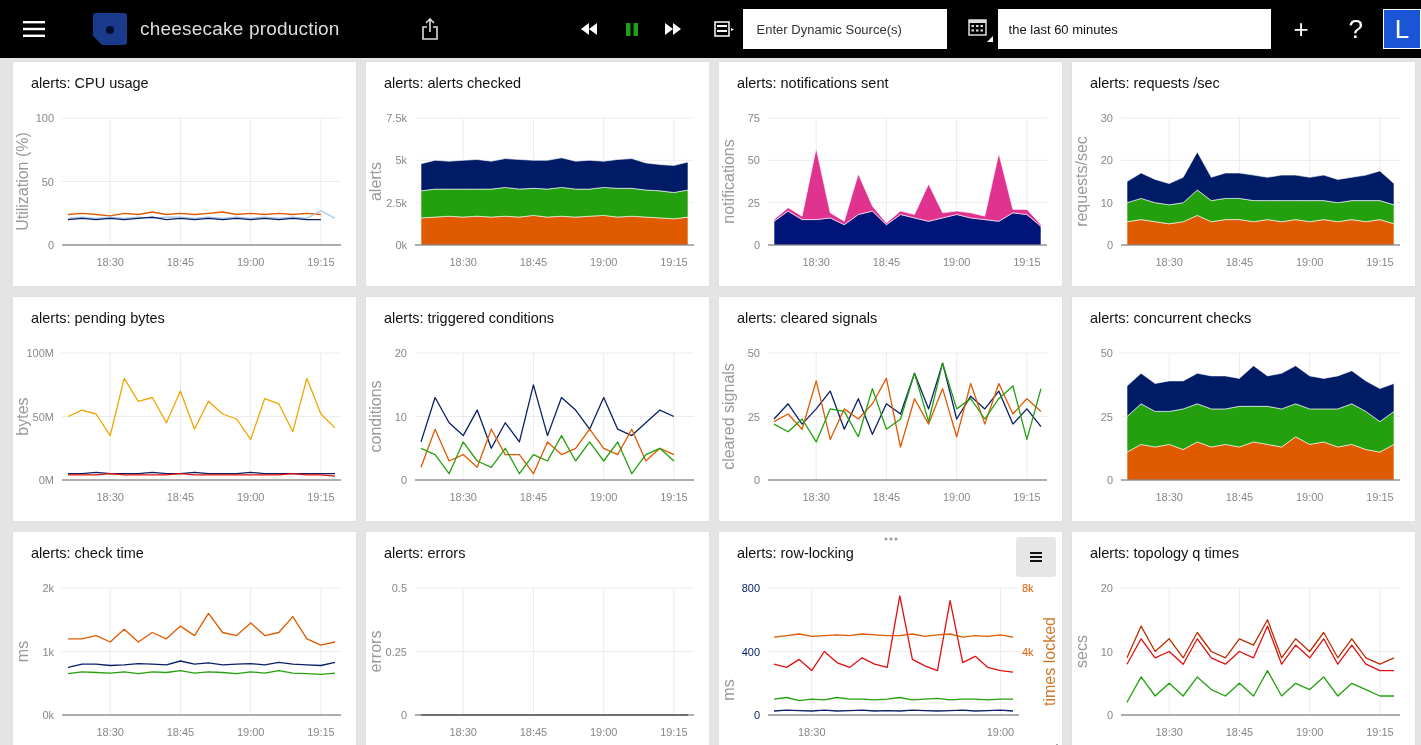 Image resolution: width=1421 pixels, height=745 pixels. Describe the element at coordinates (22, 181) in the screenshot. I see `y-axis-title: Utilization (%)` at that location.